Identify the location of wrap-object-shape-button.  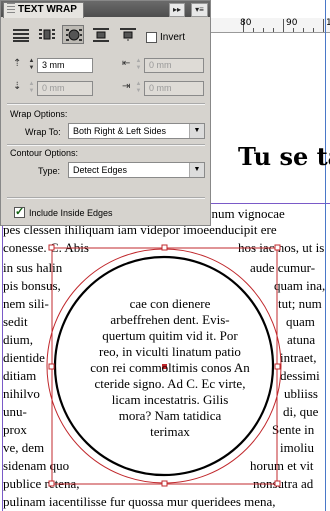
(73, 34).